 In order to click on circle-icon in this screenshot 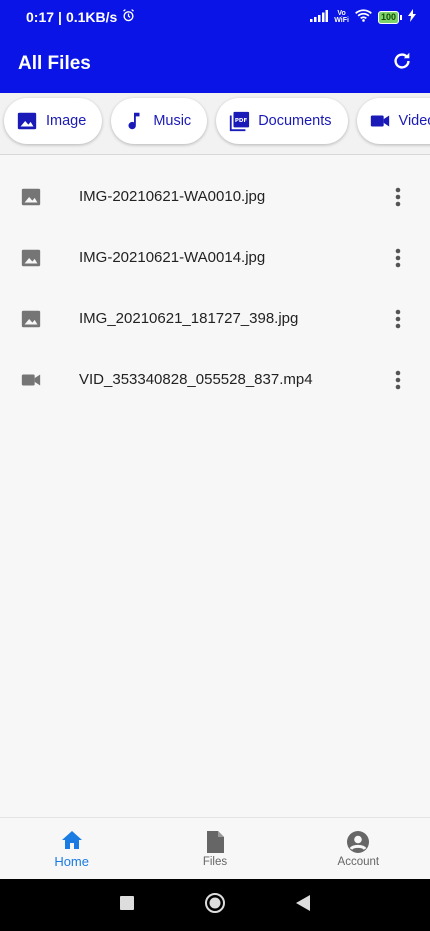, I will do `click(215, 905)`.